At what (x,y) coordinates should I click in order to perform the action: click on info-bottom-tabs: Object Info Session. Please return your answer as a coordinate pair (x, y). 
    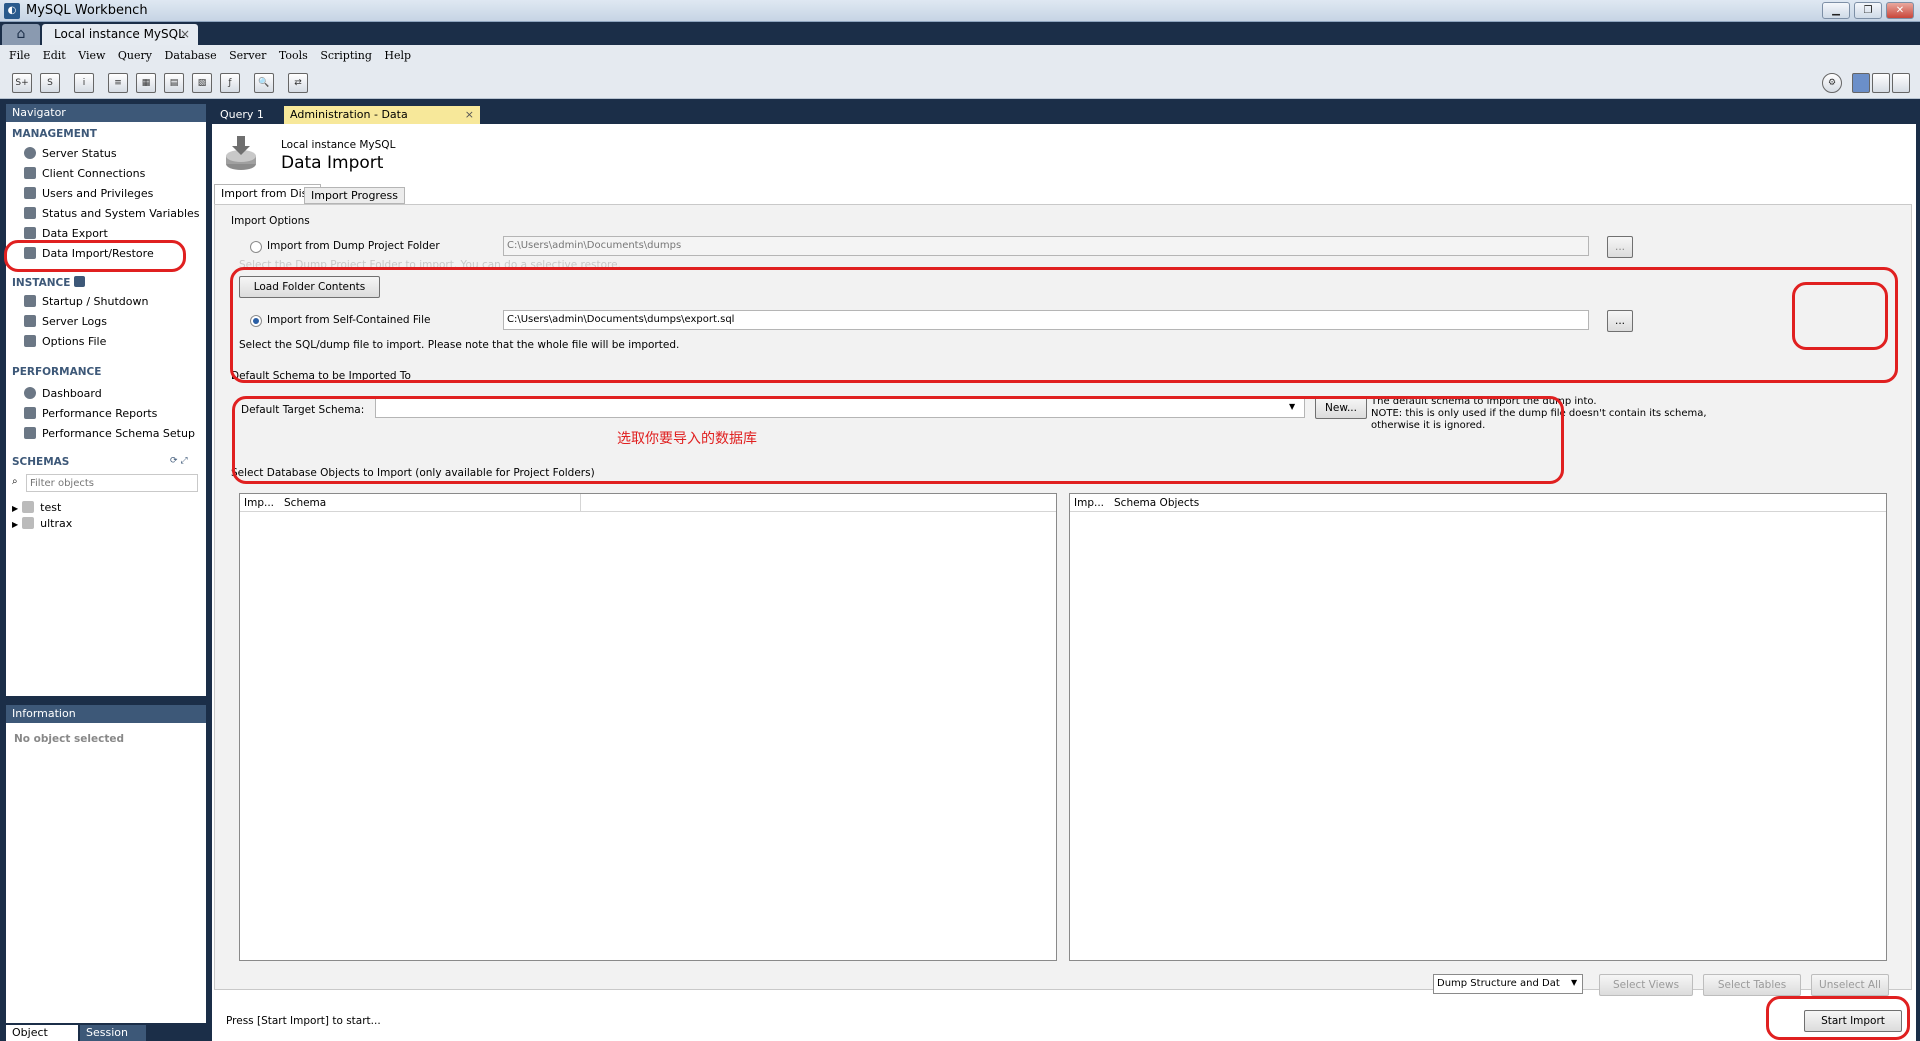
    Looking at the image, I should click on (106, 1032).